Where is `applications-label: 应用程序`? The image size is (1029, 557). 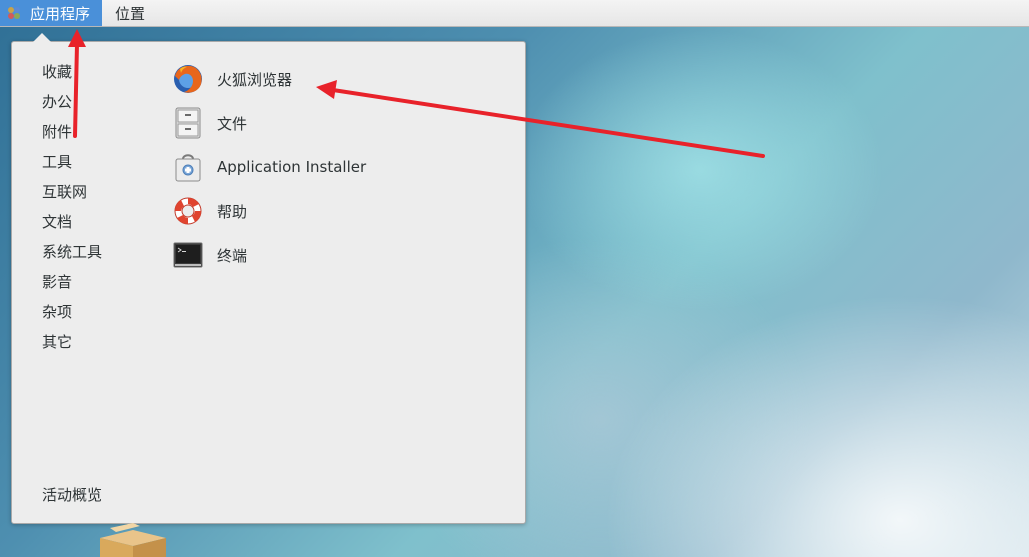
applications-label: 应用程序 is located at coordinates (60, 13).